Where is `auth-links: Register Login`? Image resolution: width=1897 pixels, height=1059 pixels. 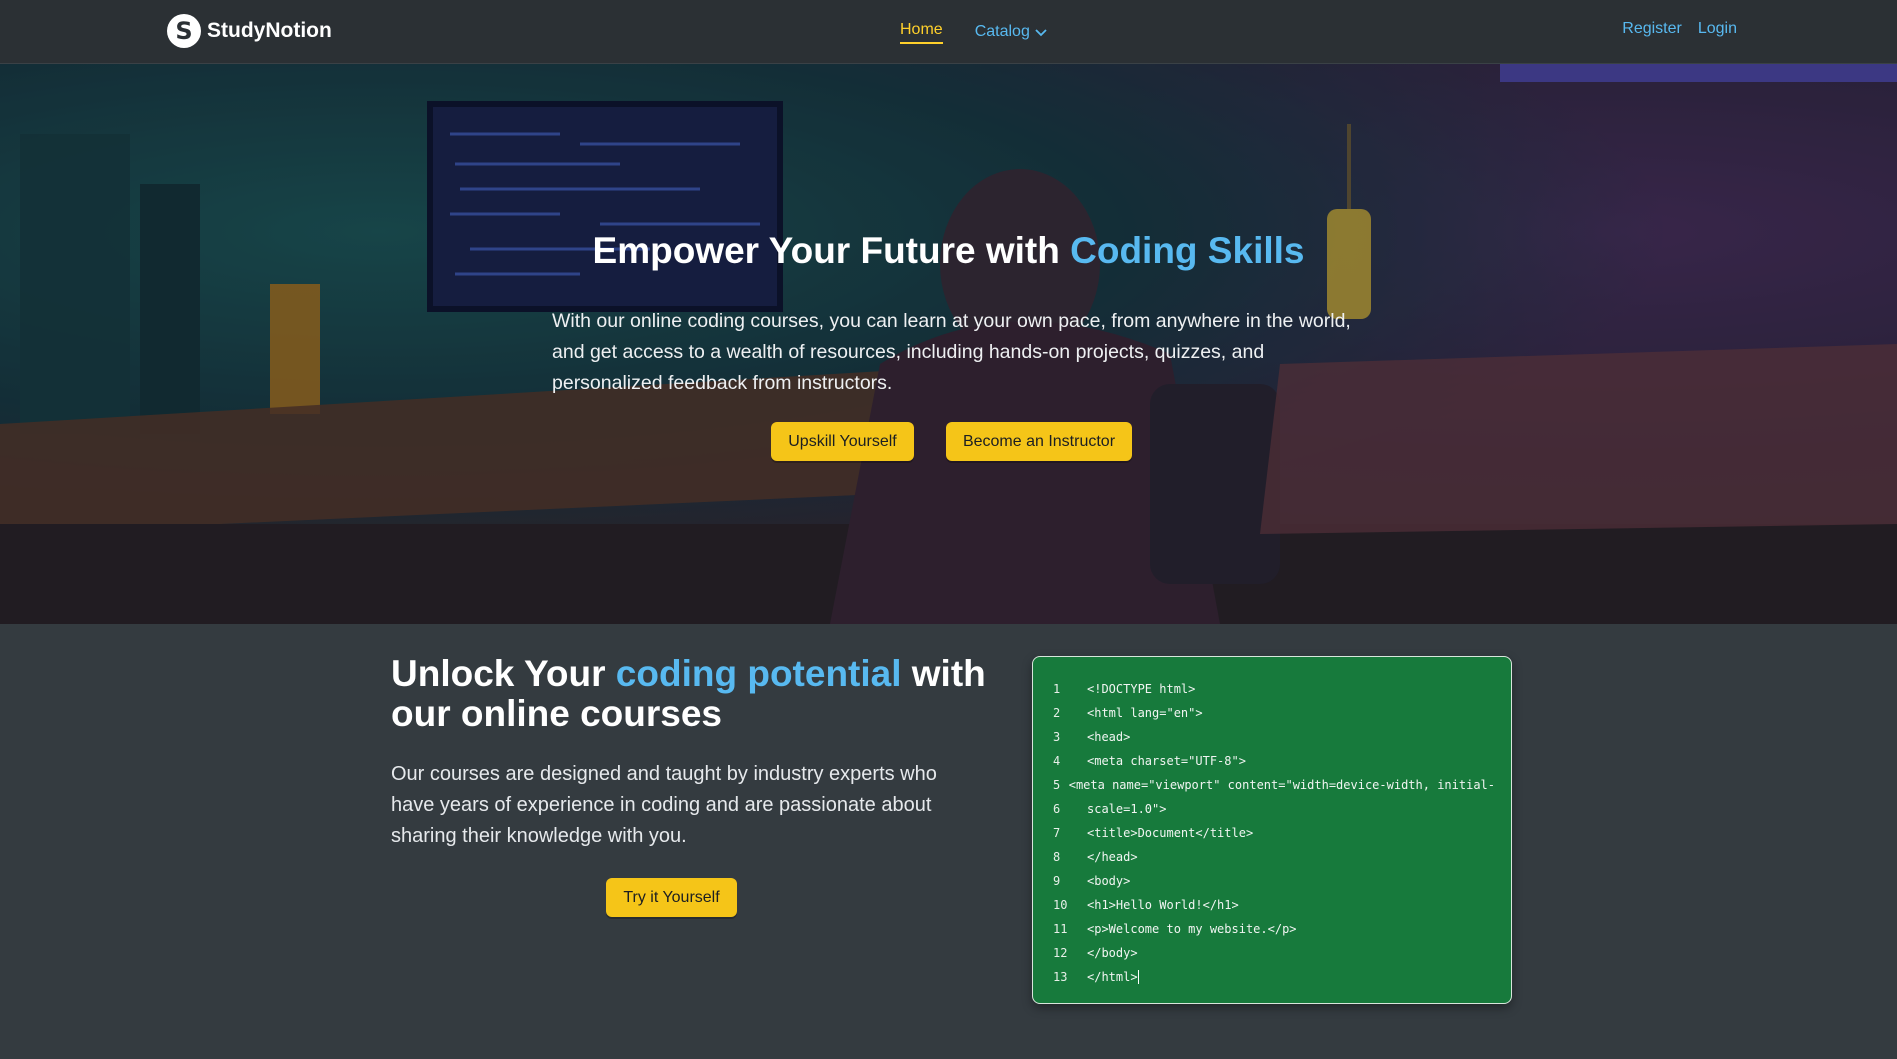 auth-links: Register Login is located at coordinates (1679, 29).